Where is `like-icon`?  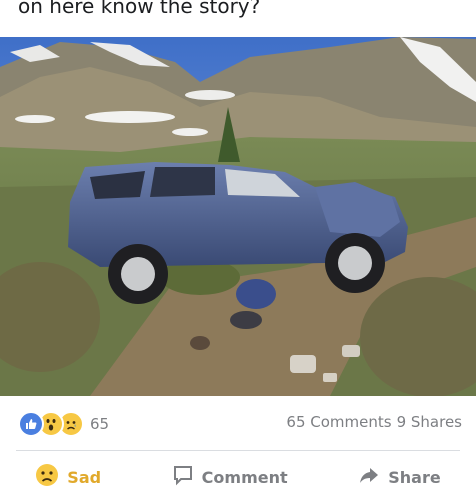 like-icon is located at coordinates (31, 424).